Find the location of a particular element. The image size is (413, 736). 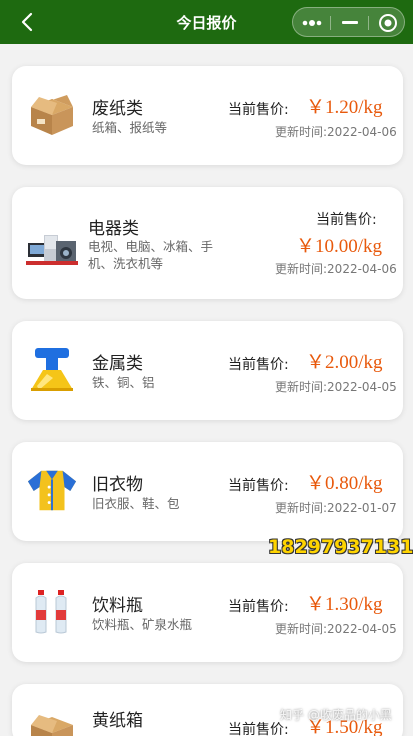

category-name: 旧衣物 is located at coordinates (117, 485).